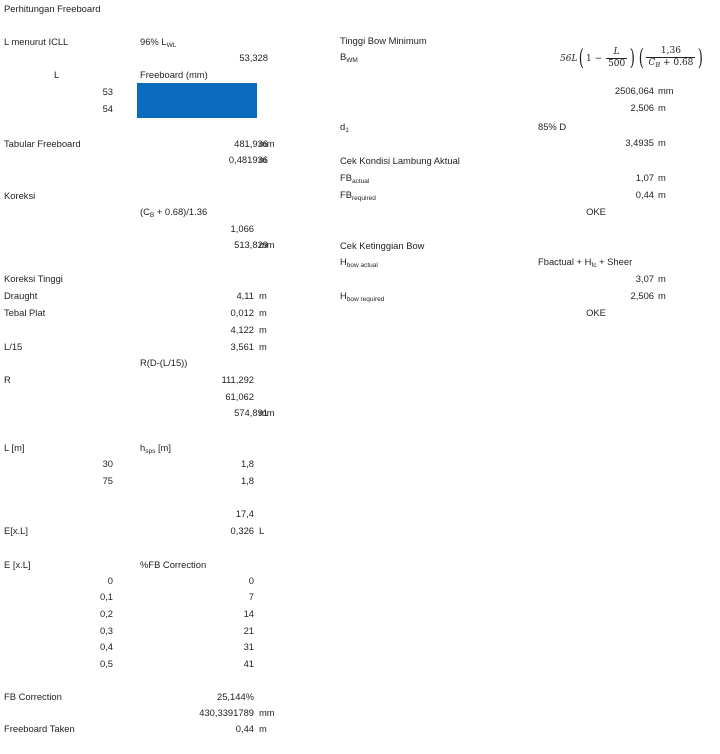  I want to click on fb-row-e: 0,2, so click(106, 613).